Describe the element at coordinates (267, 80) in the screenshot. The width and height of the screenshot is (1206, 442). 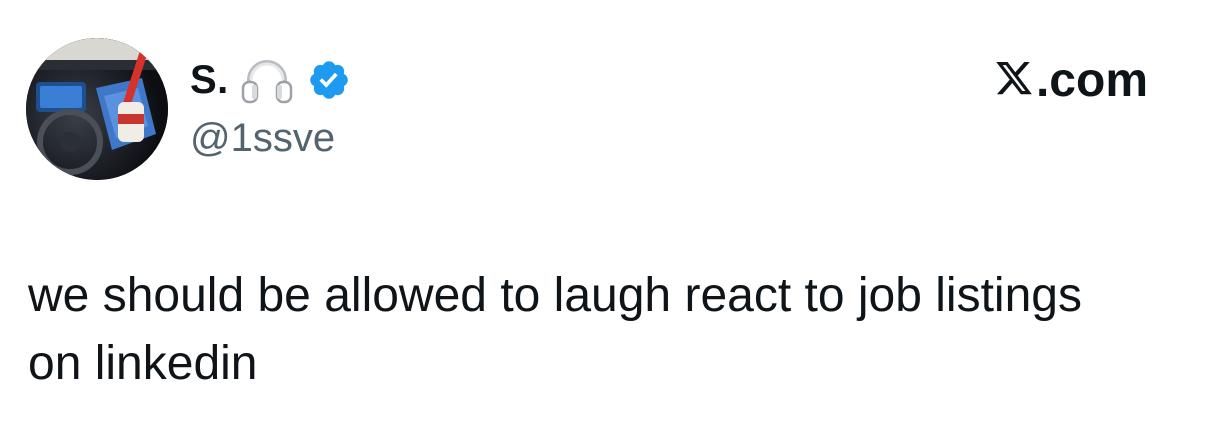
I see `headphones-icon` at that location.